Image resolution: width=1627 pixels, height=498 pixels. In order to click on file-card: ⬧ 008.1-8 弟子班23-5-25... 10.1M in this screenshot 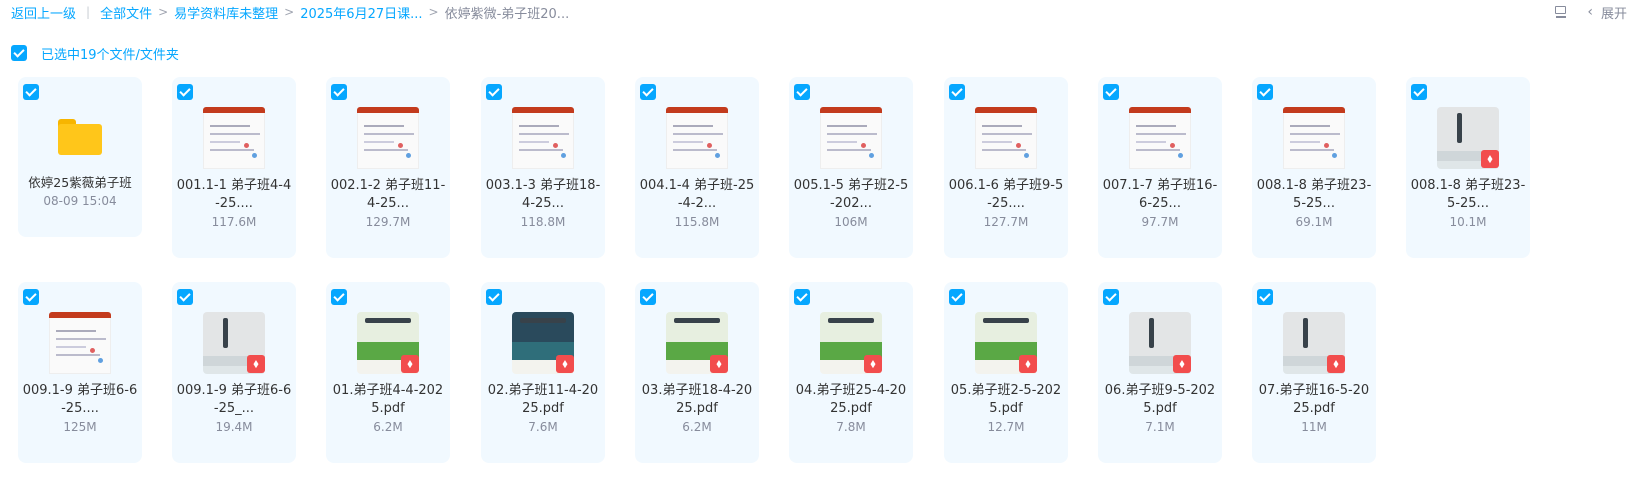, I will do `click(1468, 167)`.